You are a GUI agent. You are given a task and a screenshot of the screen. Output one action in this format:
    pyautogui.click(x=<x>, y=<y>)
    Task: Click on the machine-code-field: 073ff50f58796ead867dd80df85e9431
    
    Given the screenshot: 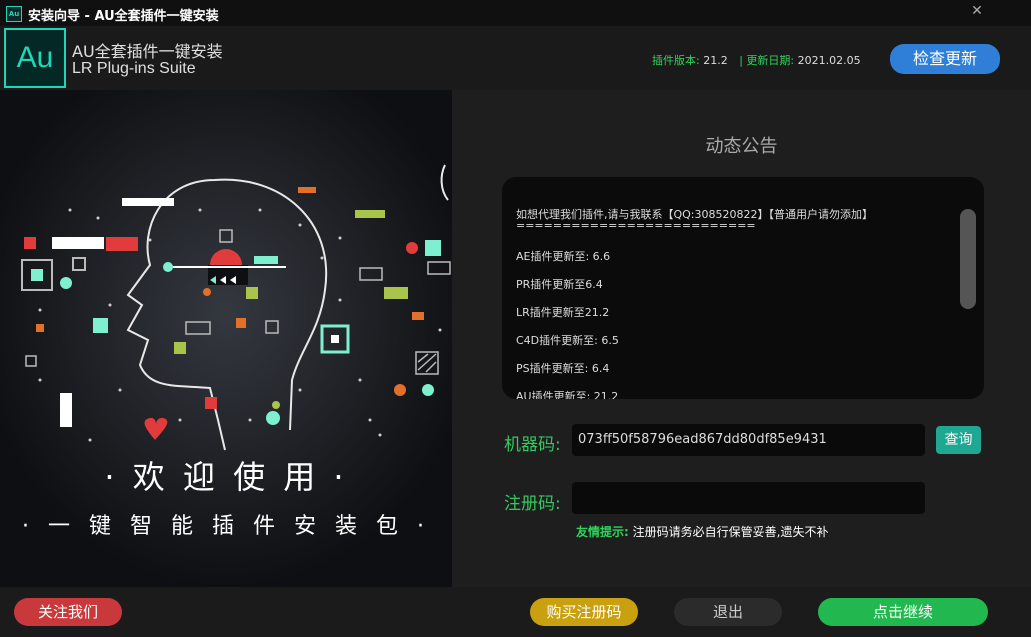 What is the action you would take?
    pyautogui.click(x=748, y=440)
    